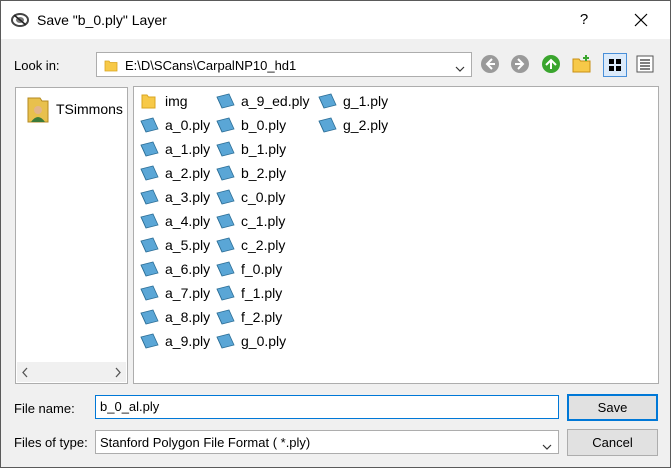  Describe the element at coordinates (262, 317) in the screenshot. I see `file-item-label: f_2.ply` at that location.